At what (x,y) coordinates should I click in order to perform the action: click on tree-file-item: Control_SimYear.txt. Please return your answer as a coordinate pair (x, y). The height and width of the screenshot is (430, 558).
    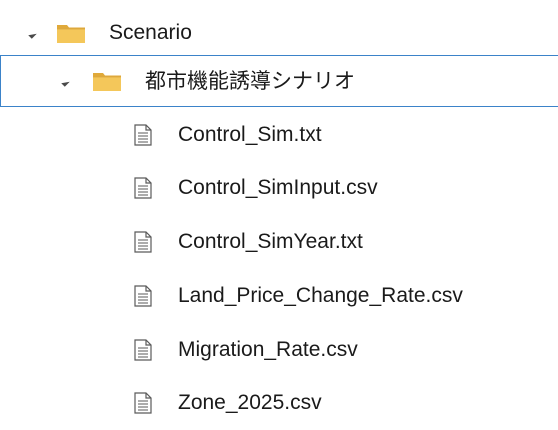
    Looking at the image, I should click on (279, 242).